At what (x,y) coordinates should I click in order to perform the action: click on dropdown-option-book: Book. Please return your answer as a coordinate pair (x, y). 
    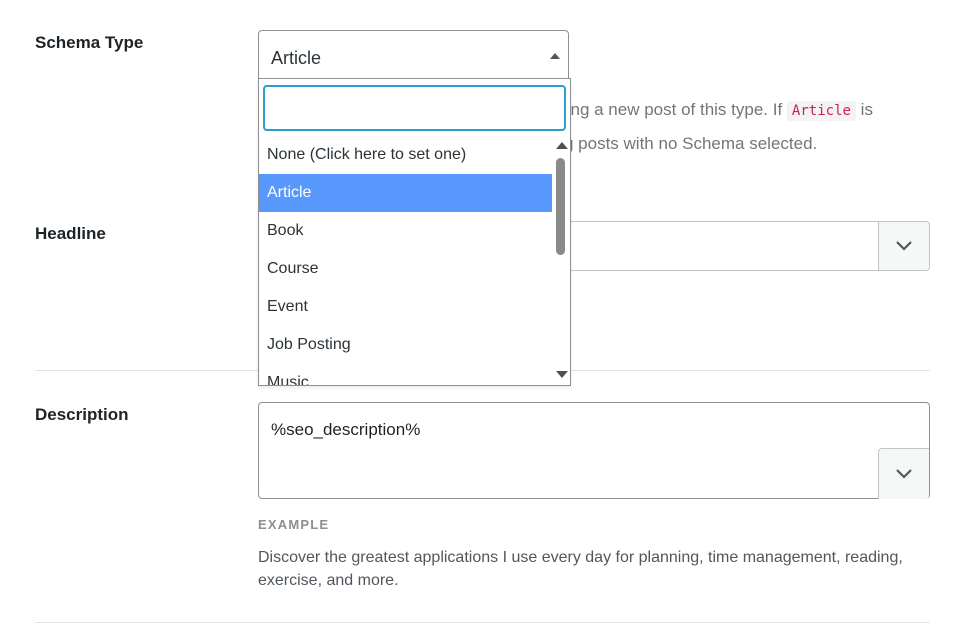
    Looking at the image, I should click on (405, 231).